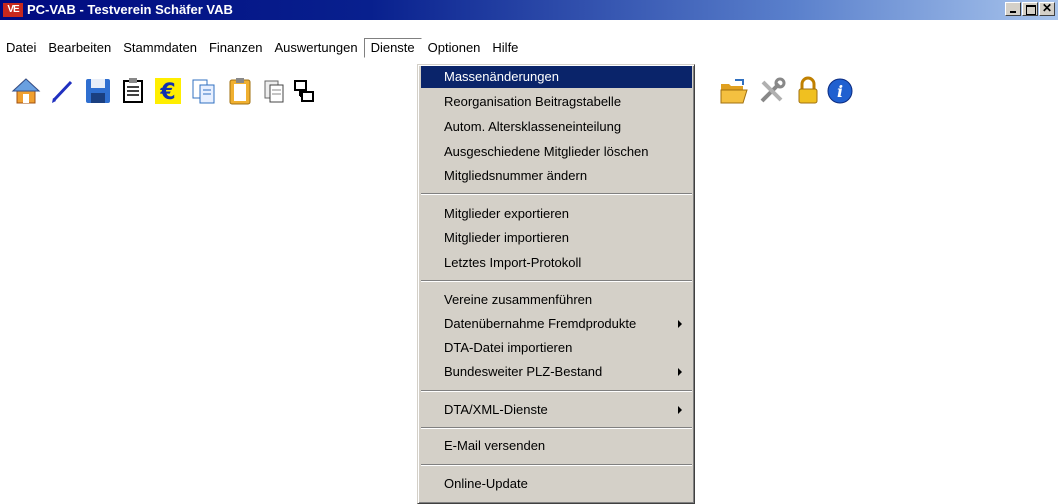  What do you see at coordinates (315, 48) in the screenshot?
I see `menu-auswertungen: Auswertungen` at bounding box center [315, 48].